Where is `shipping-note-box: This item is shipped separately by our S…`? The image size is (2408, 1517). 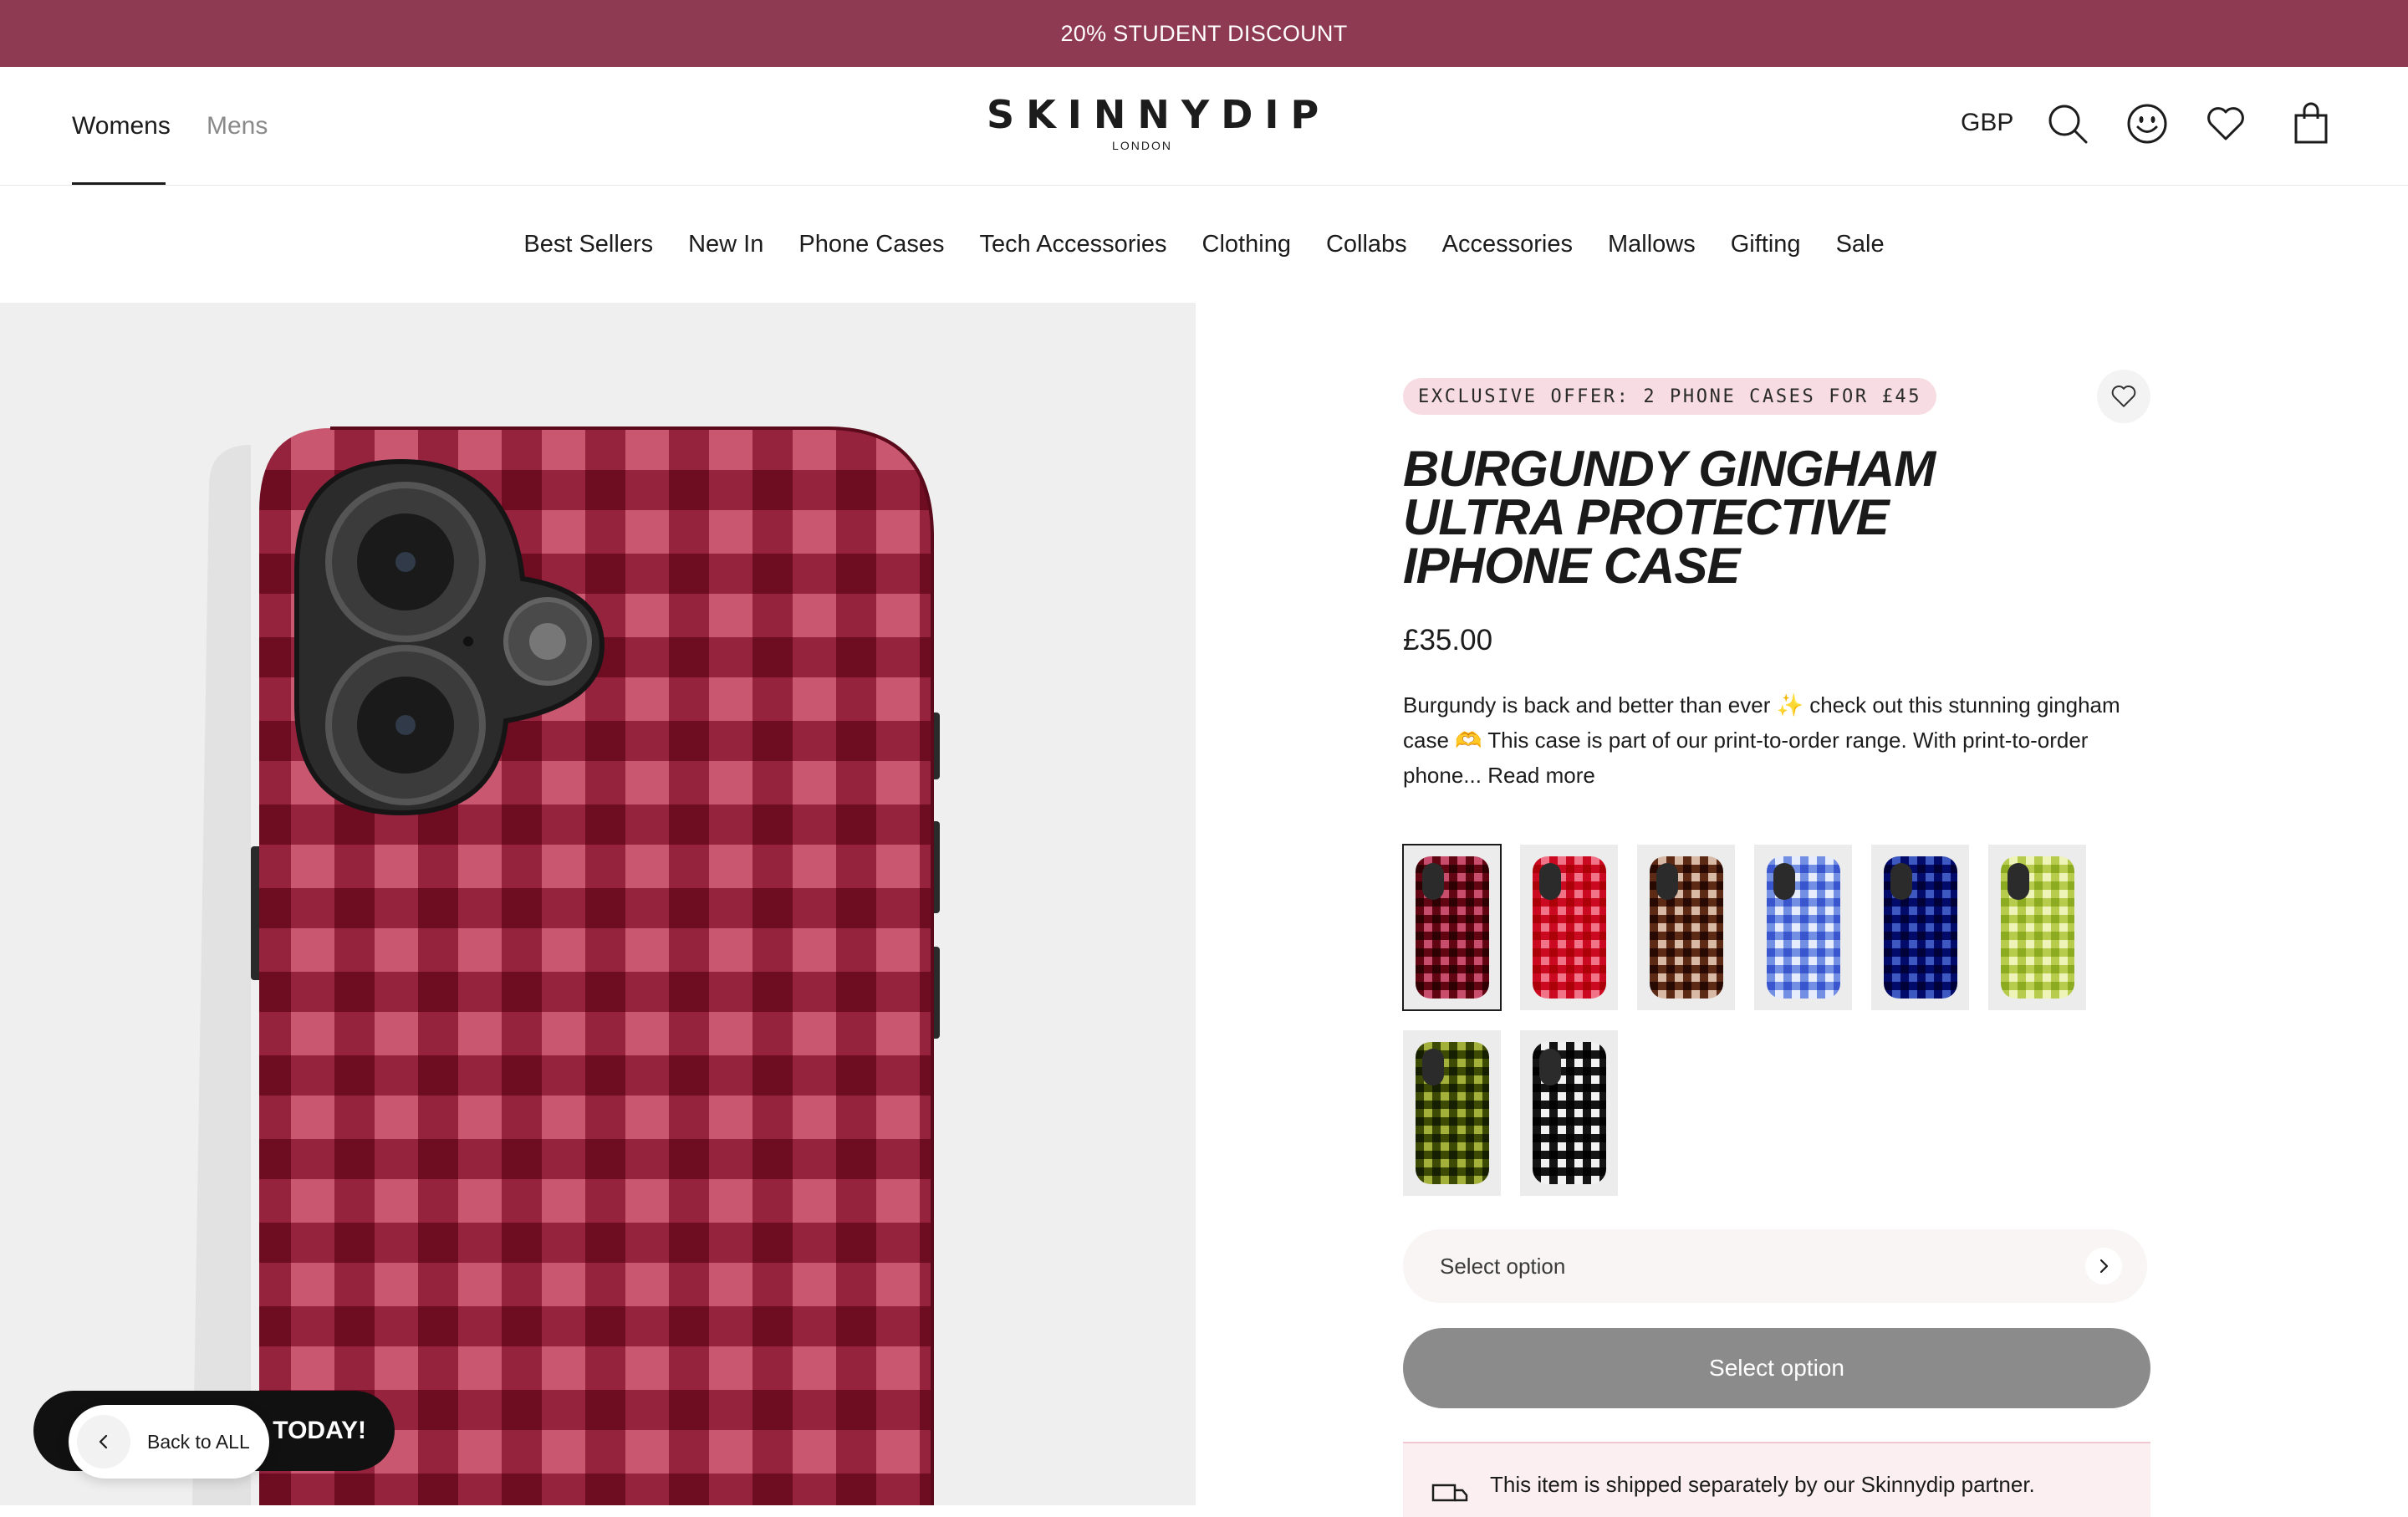 shipping-note-box: This item is shipped separately by our S… is located at coordinates (1777, 1479).